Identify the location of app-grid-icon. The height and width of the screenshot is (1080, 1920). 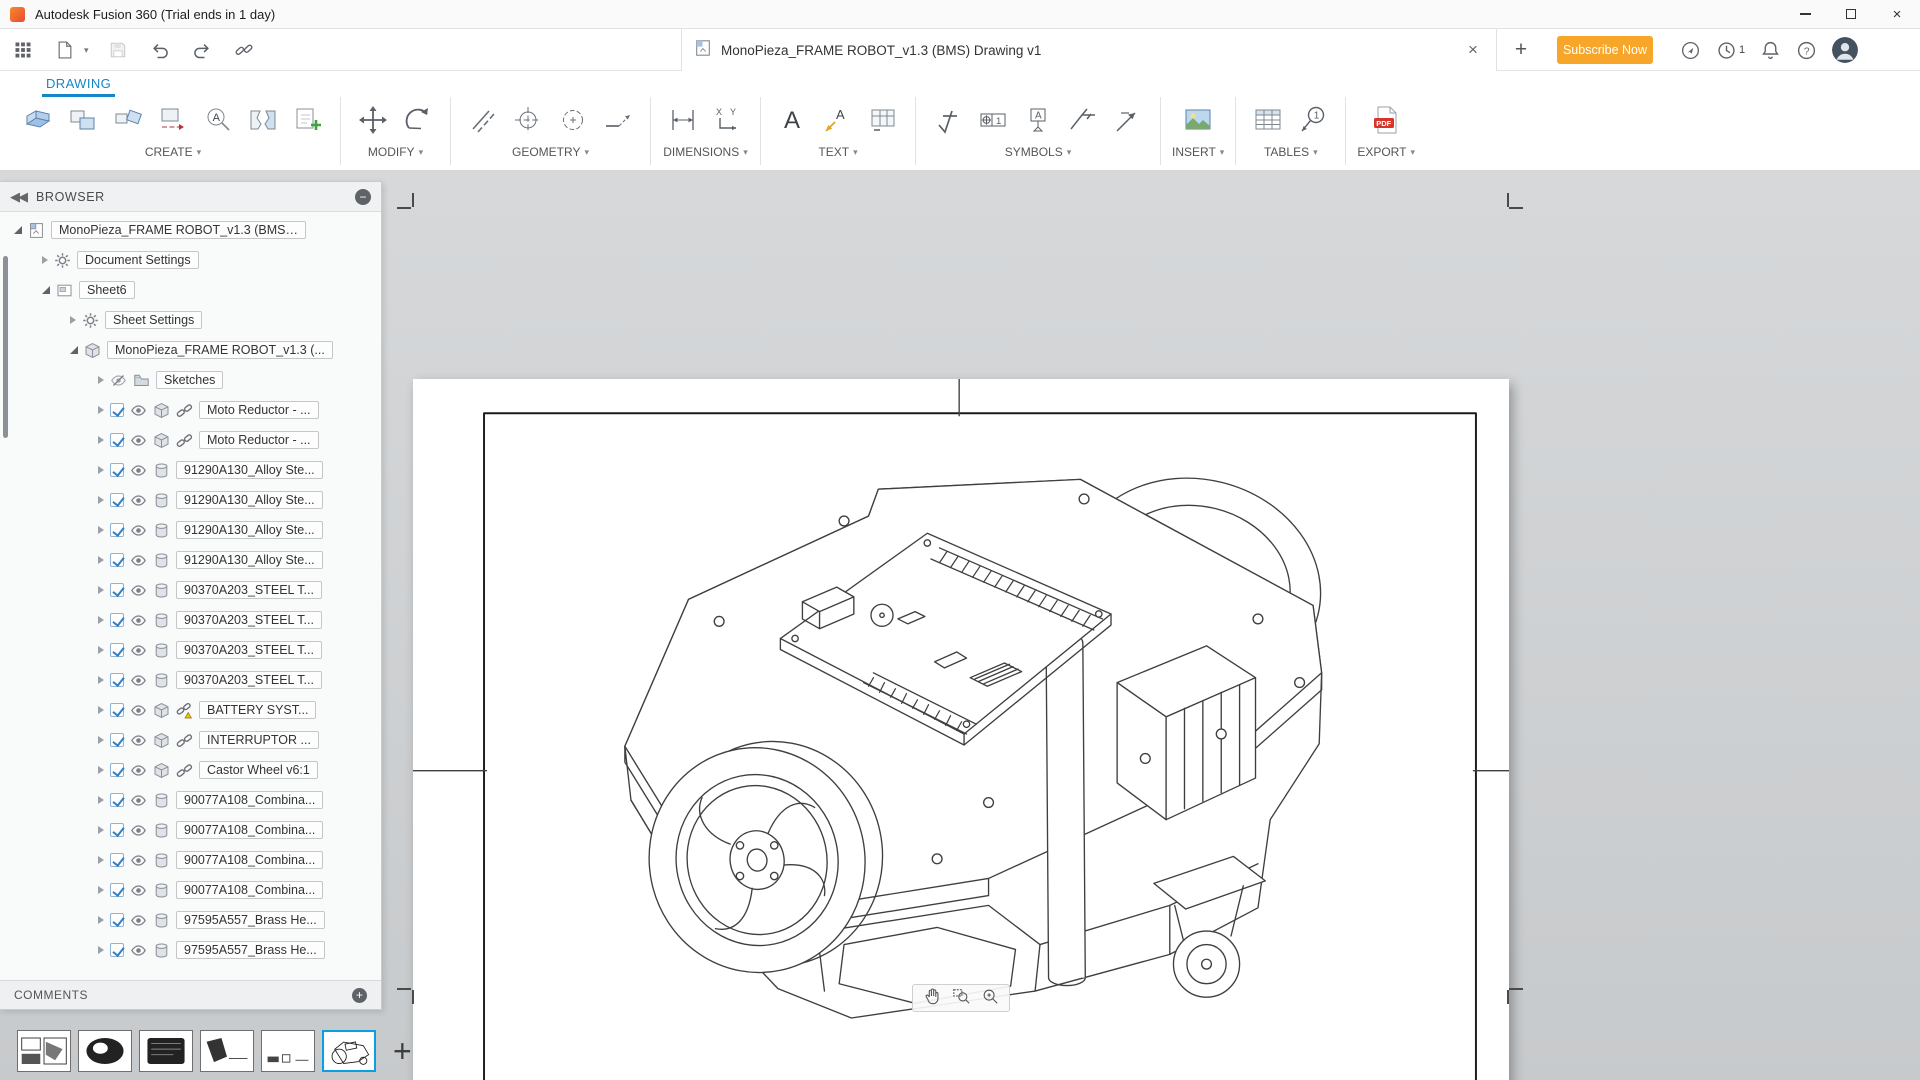
(23, 50).